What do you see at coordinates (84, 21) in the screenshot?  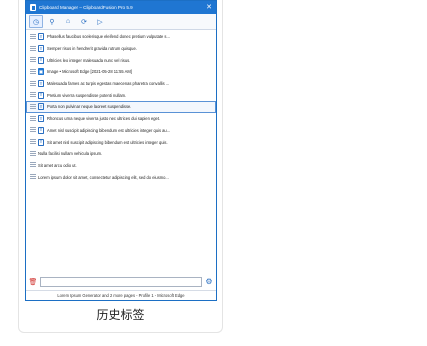 I see `refresh-icon: ⟳` at bounding box center [84, 21].